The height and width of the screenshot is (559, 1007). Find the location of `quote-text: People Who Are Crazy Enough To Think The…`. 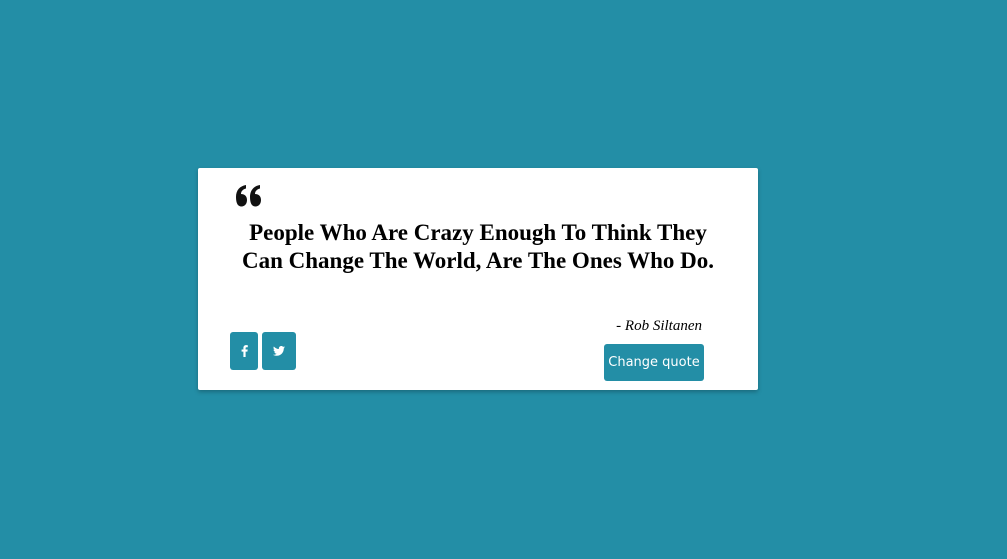

quote-text: People Who Are Crazy Enough To Think The… is located at coordinates (478, 246).